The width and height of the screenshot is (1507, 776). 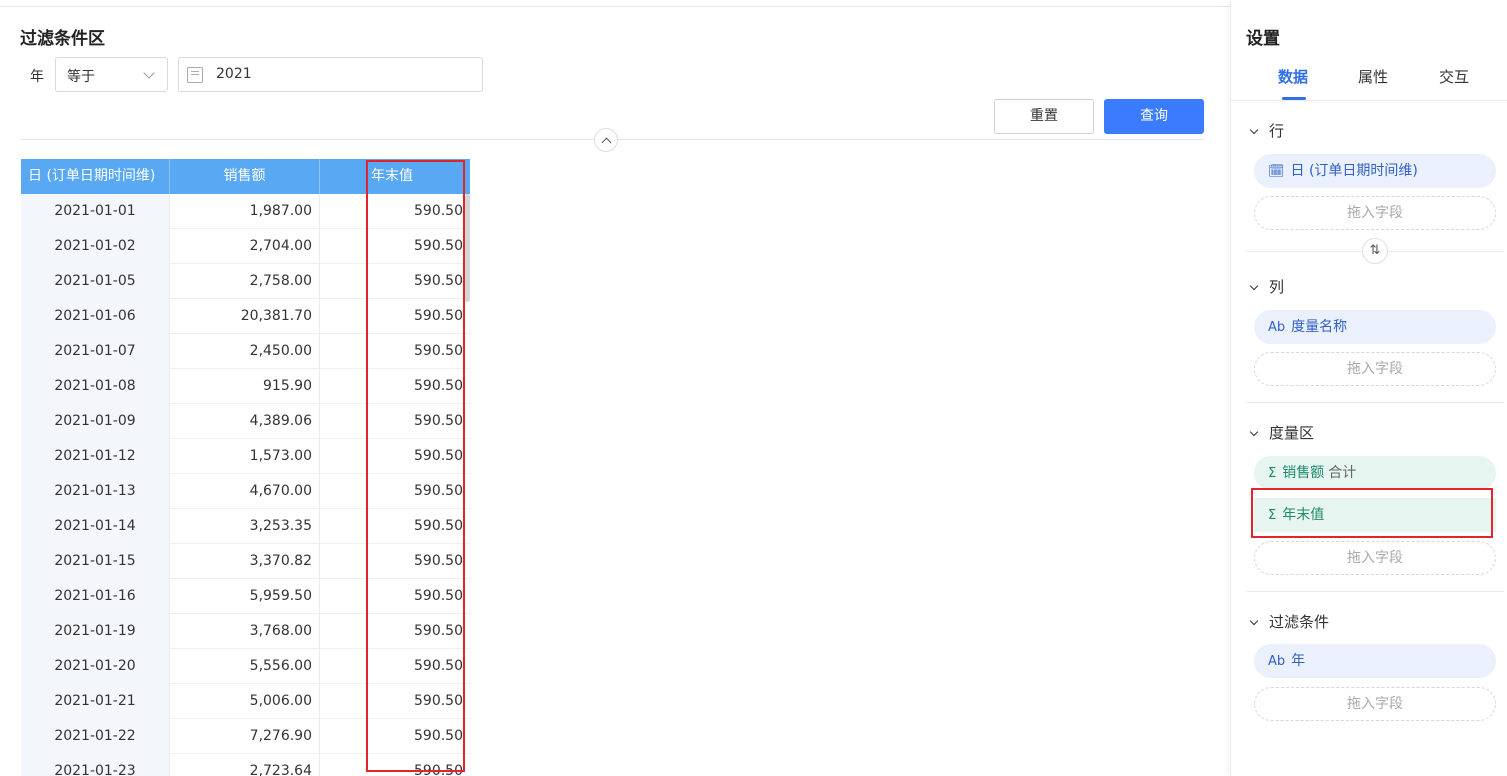 What do you see at coordinates (1044, 116) in the screenshot?
I see `reset-button: 重置` at bounding box center [1044, 116].